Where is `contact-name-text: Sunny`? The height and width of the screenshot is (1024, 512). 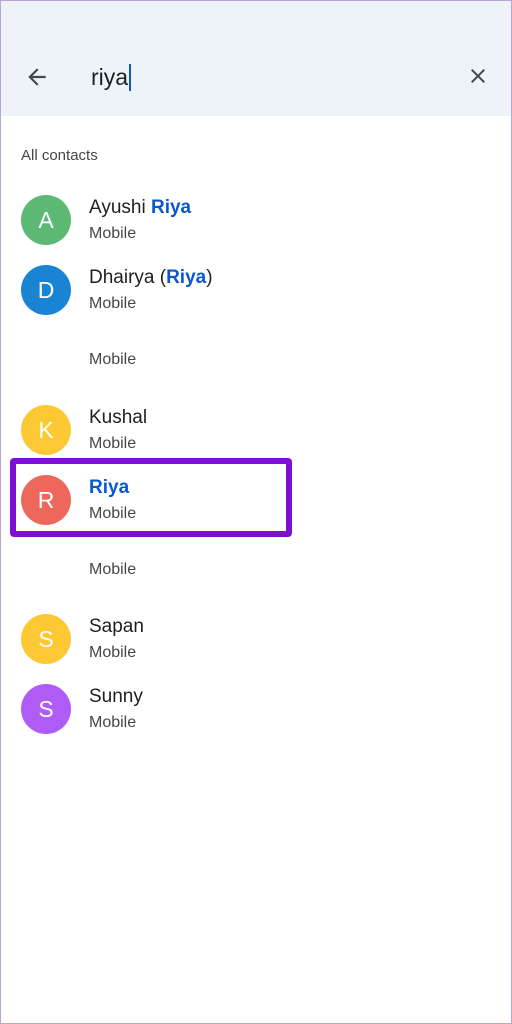
contact-name-text: Sunny is located at coordinates (116, 696).